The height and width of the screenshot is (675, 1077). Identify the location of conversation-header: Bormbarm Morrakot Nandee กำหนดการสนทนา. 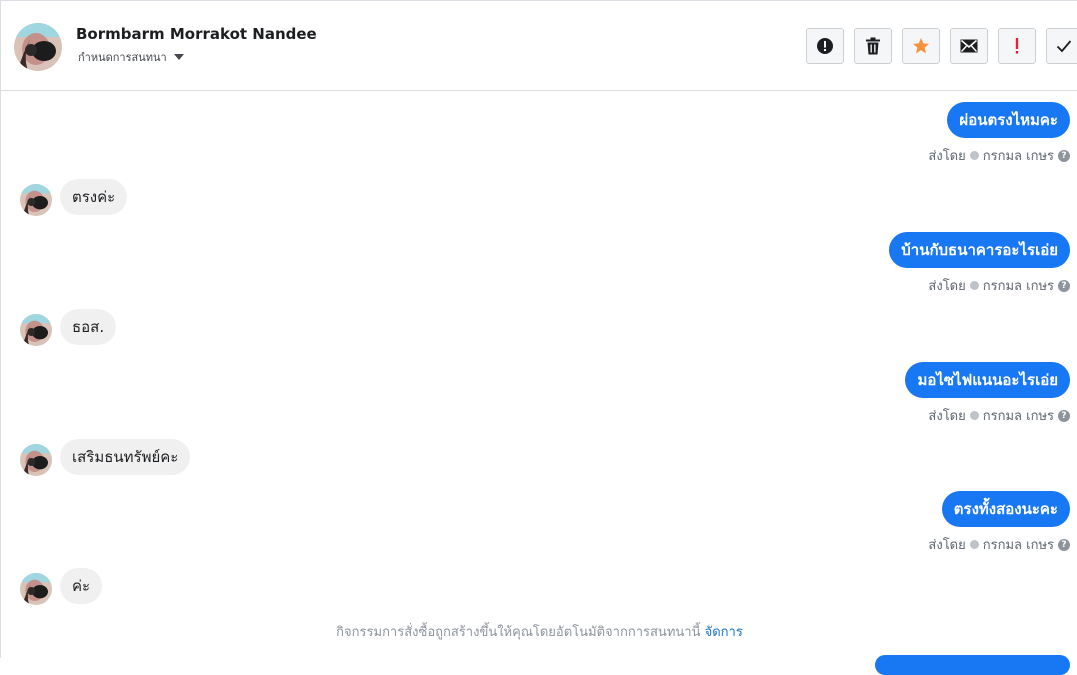
(539, 46).